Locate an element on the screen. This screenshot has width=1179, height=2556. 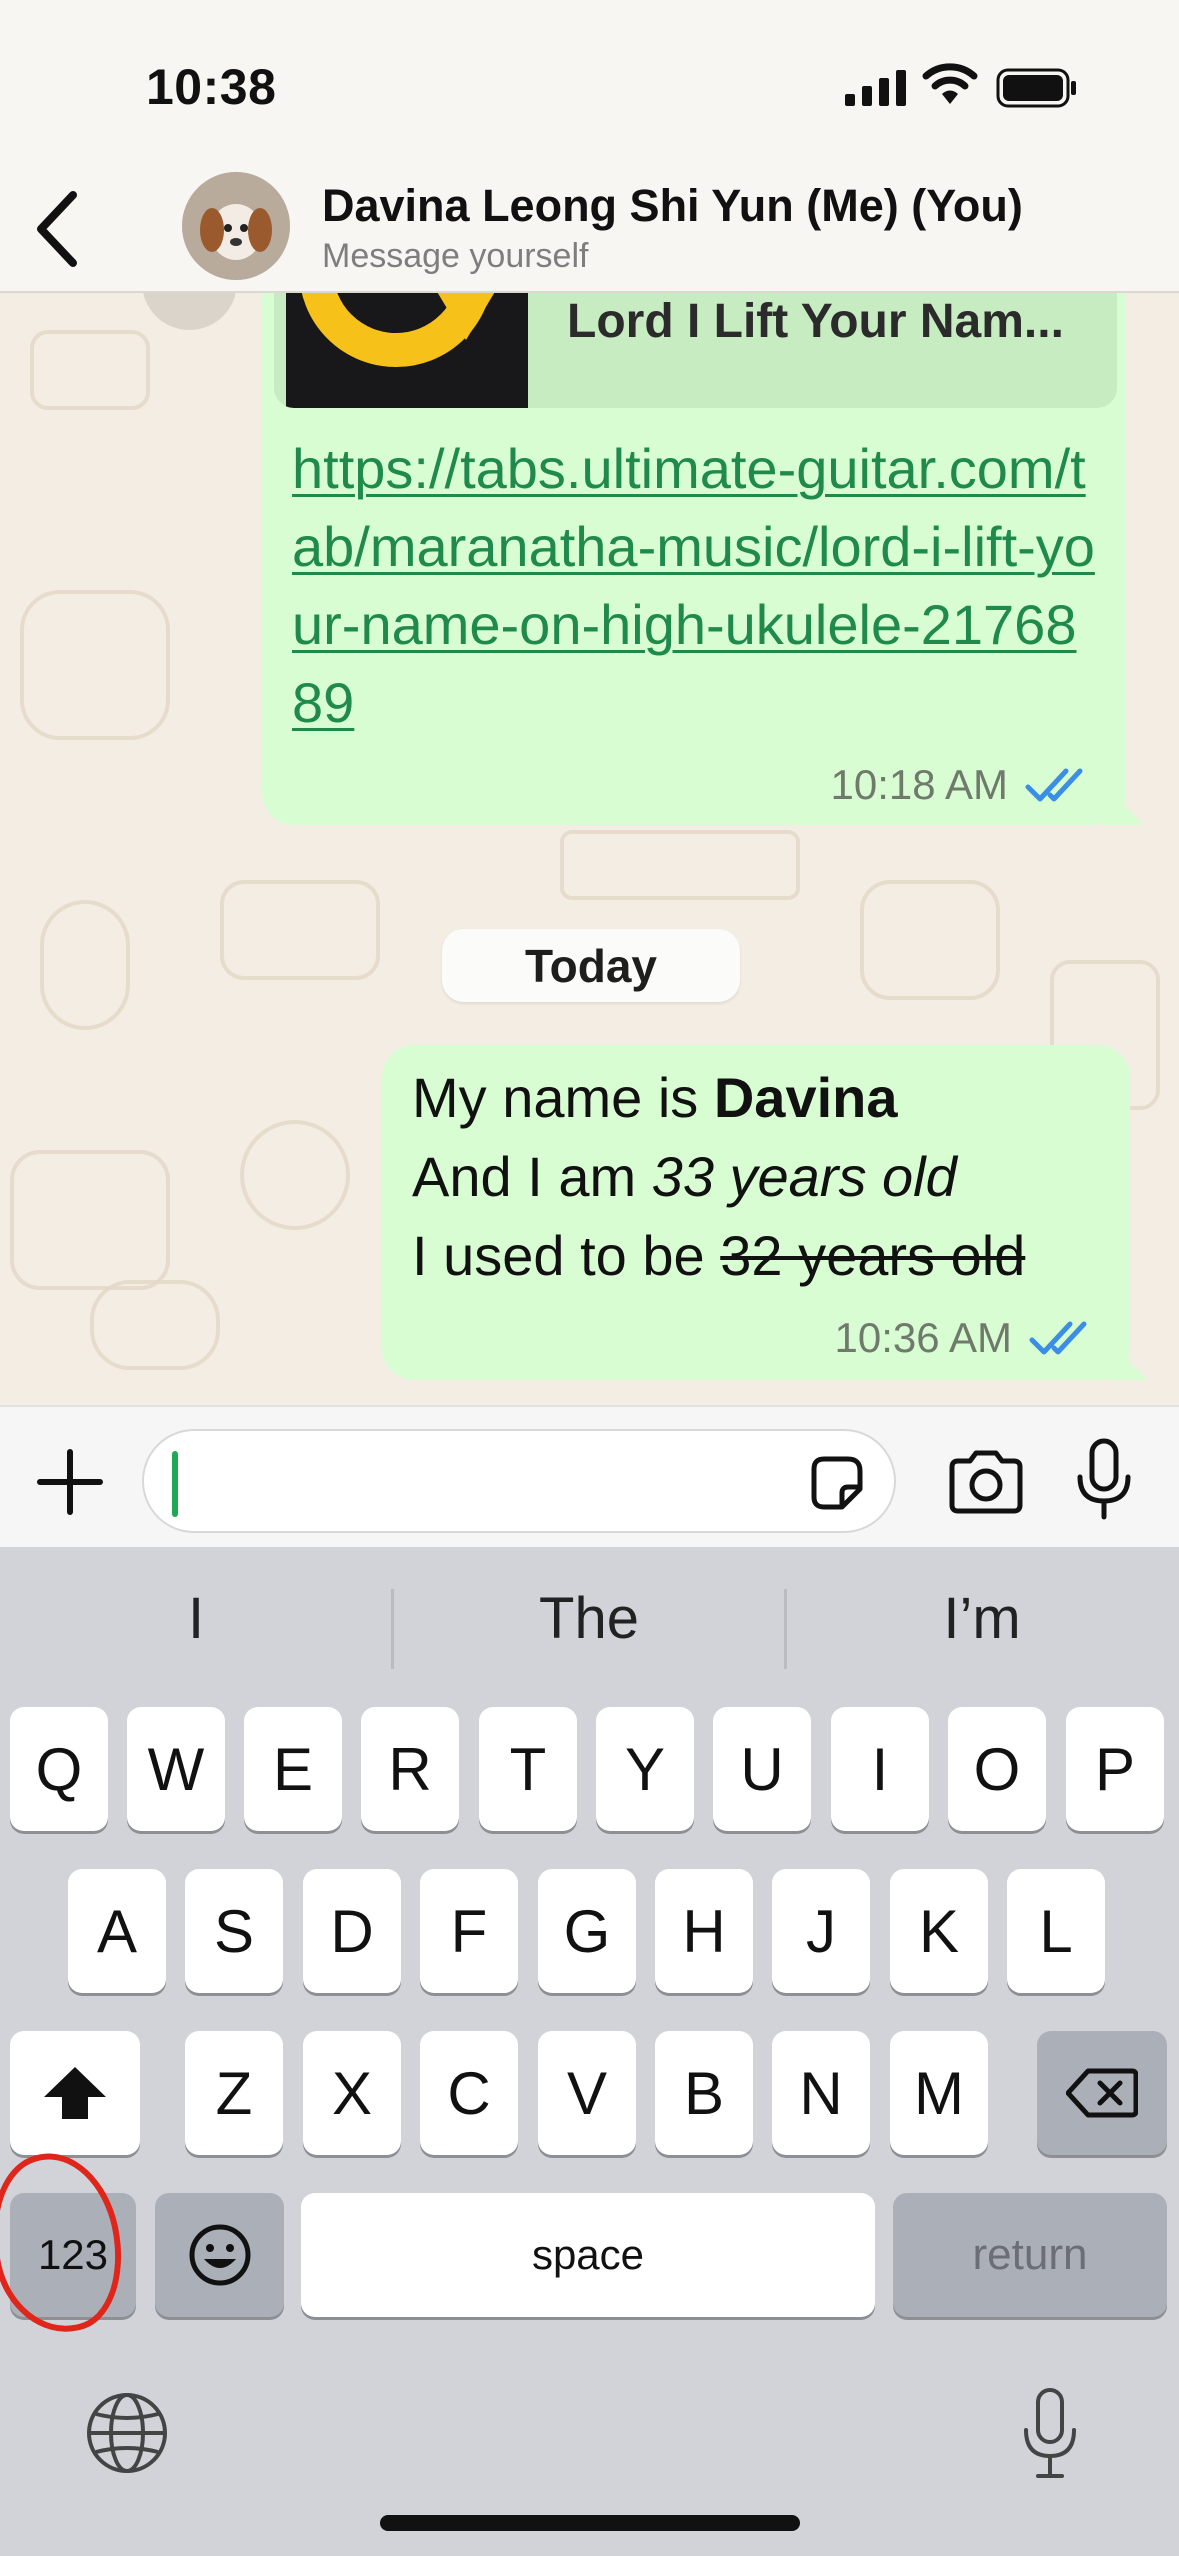
key-l: L is located at coordinates (1056, 1931).